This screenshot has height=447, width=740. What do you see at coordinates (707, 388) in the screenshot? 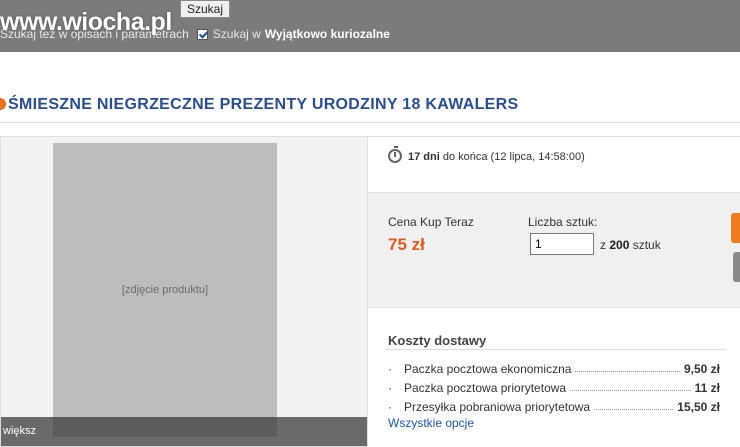
I see `shipping-option-price: 11 zł` at bounding box center [707, 388].